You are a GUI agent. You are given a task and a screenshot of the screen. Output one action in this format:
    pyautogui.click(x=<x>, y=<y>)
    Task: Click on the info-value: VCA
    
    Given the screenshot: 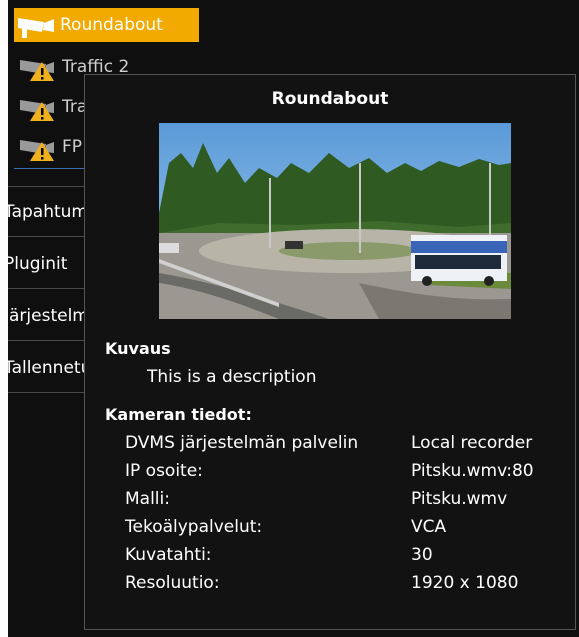 What is the action you would take?
    pyautogui.click(x=429, y=527)
    